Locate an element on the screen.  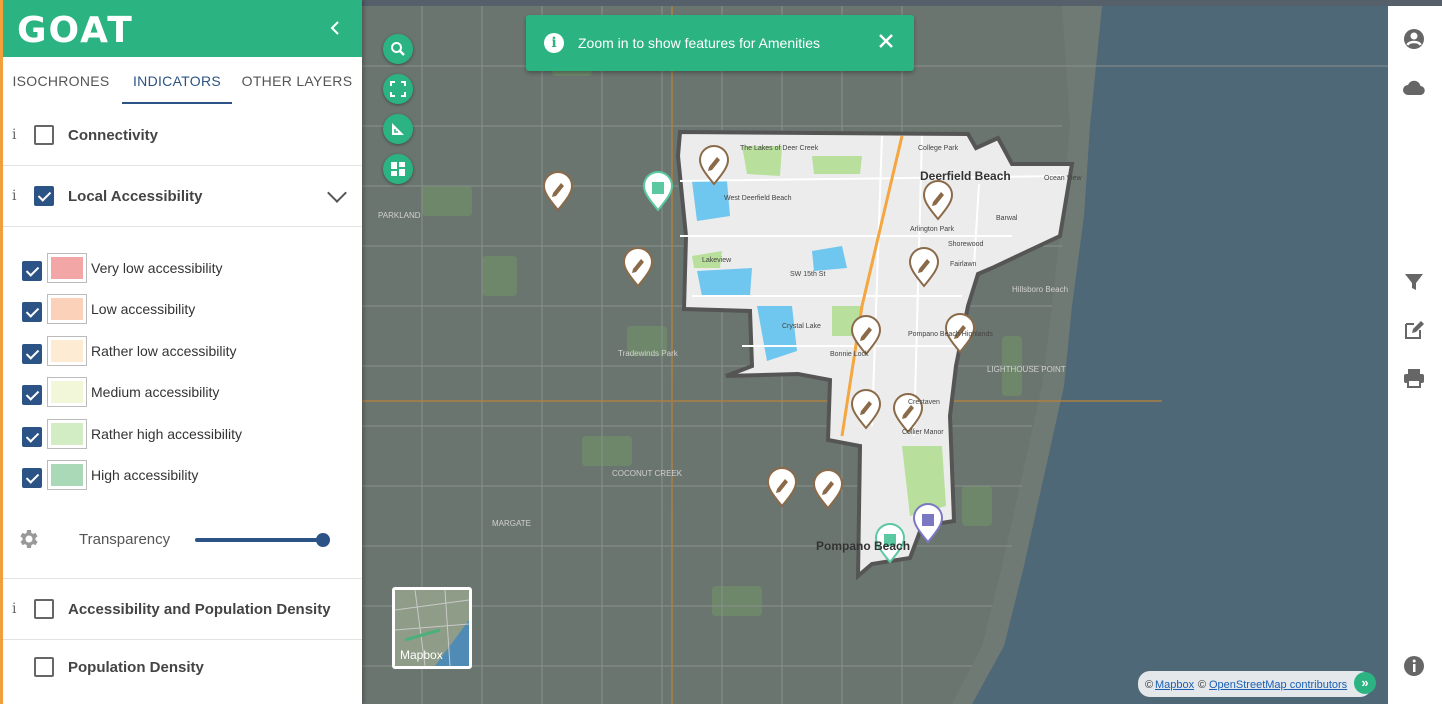
svg-text: Hillsboro Beach is located at coordinates (1040, 289).